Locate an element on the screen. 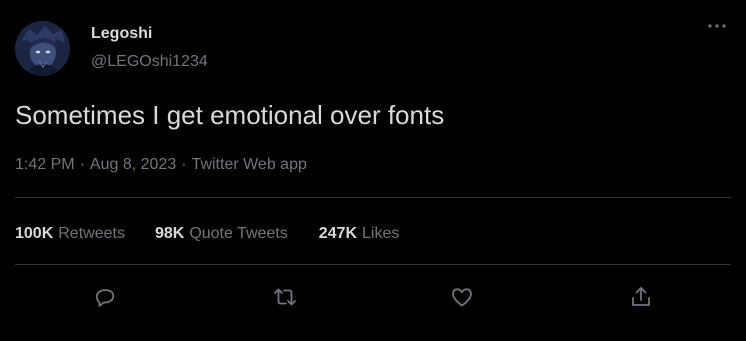 The image size is (746, 341). author-handle: @LEGOshi1234 is located at coordinates (149, 62).